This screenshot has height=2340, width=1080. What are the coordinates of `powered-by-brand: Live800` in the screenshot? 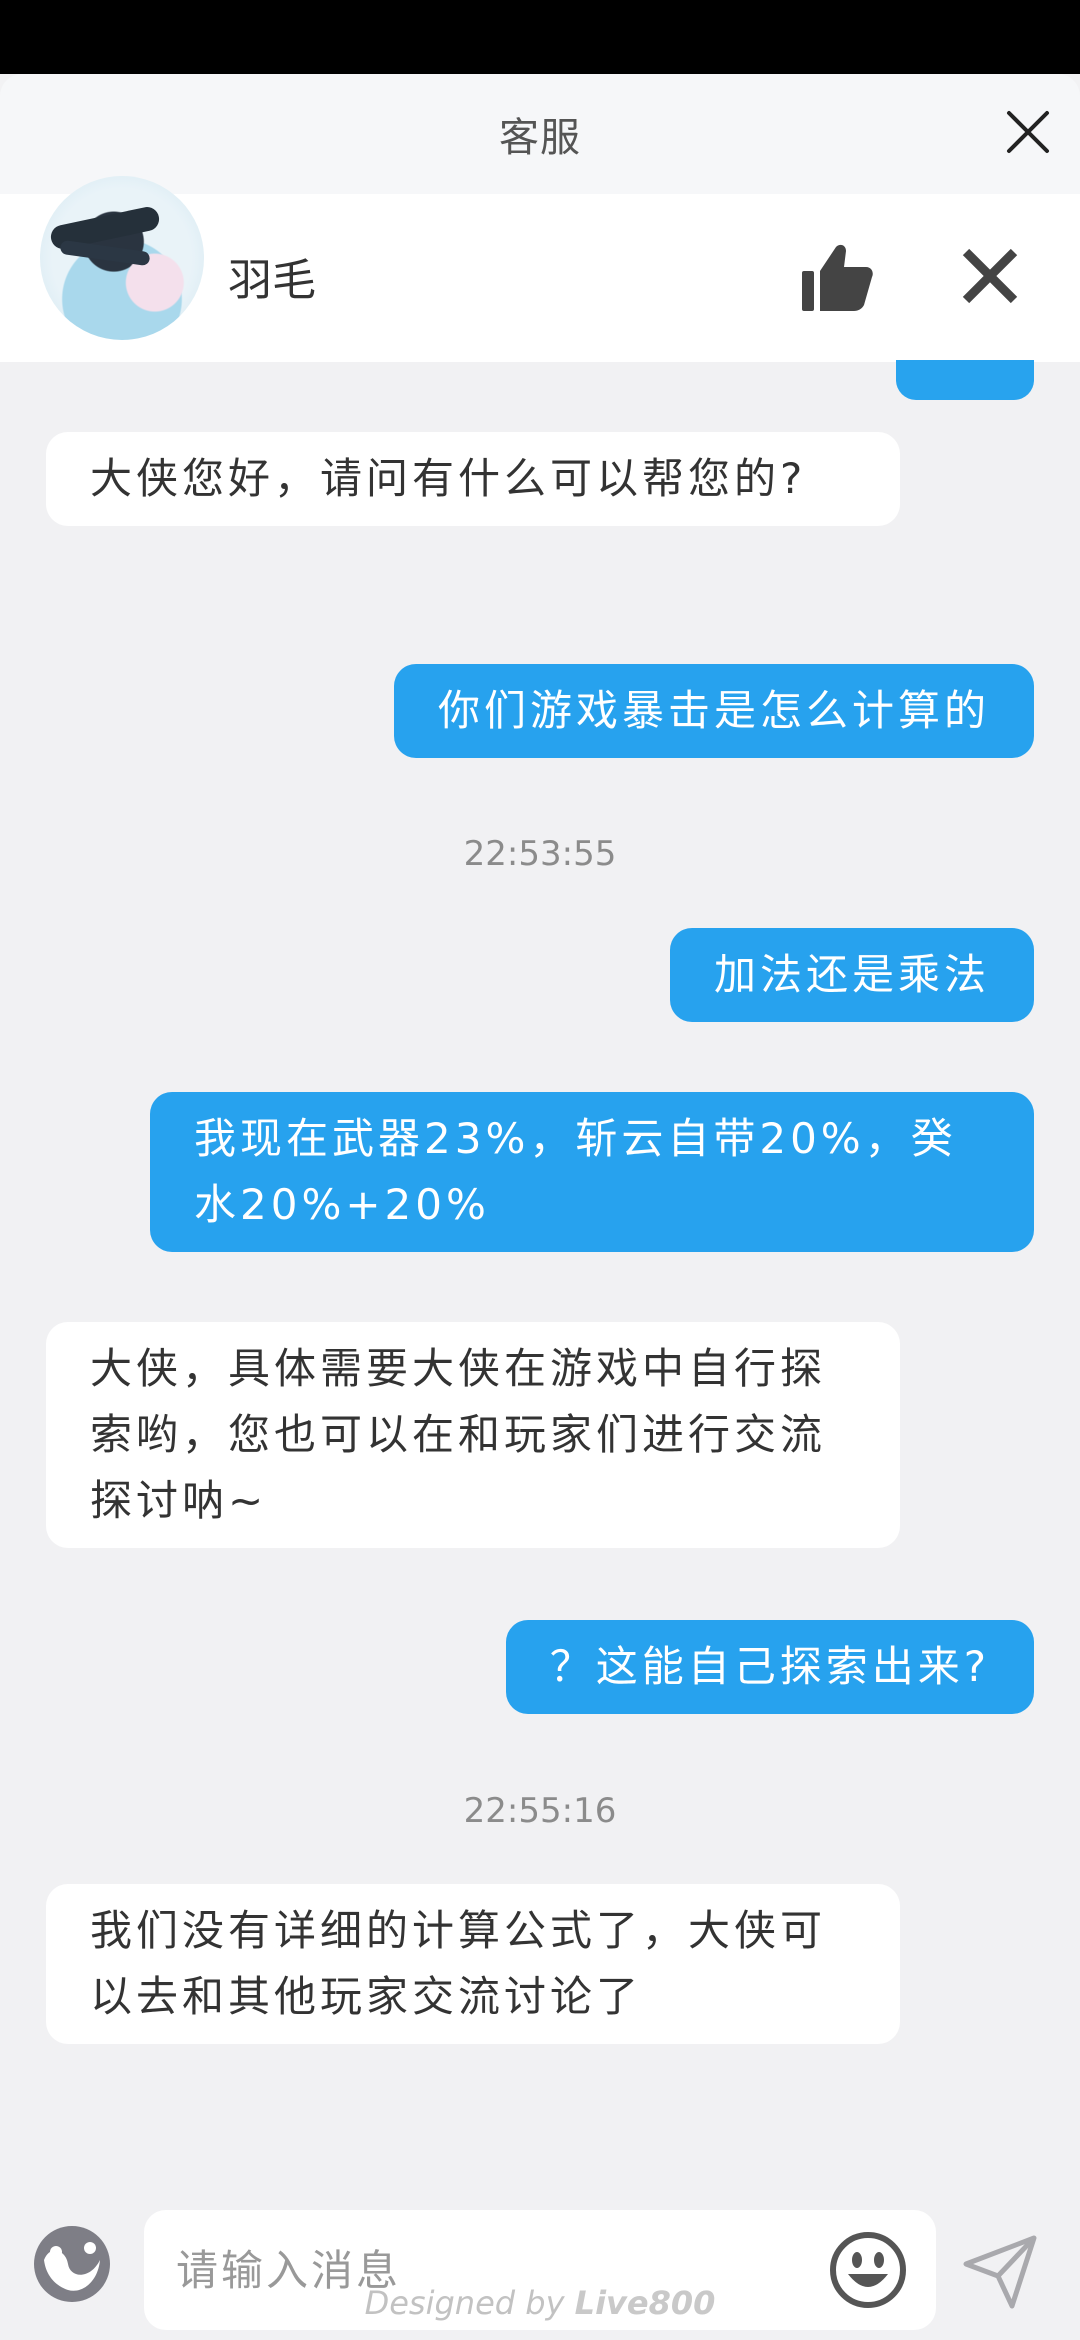 It's located at (645, 2303).